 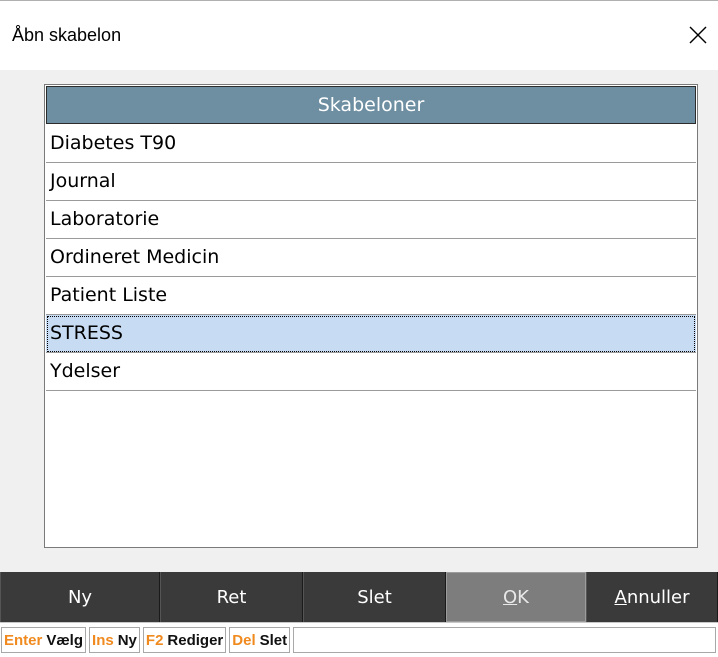 I want to click on cancel-button: Annuller, so click(x=652, y=597).